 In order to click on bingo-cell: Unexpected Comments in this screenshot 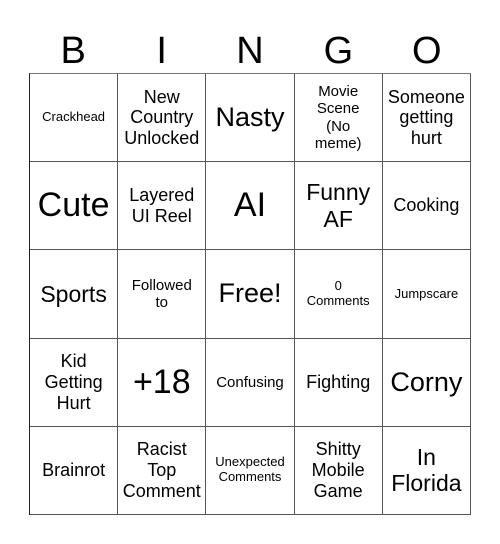, I will do `click(250, 470)`.